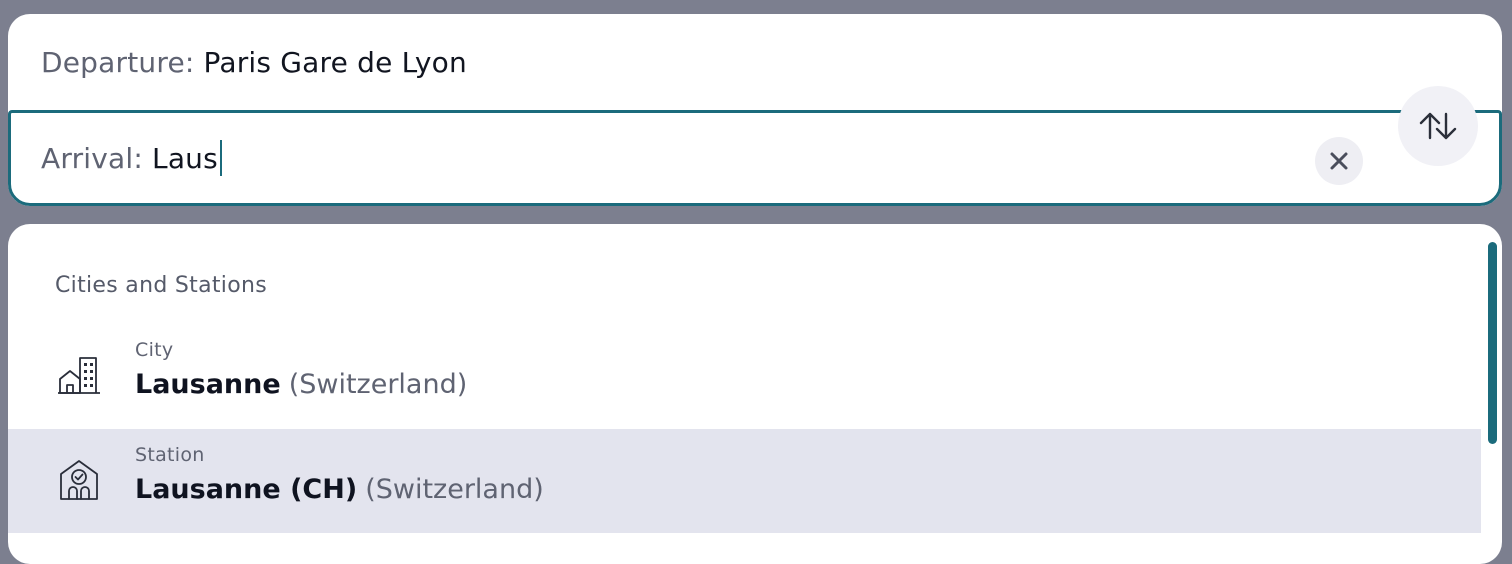 The width and height of the screenshot is (1512, 564). Describe the element at coordinates (92, 158) in the screenshot. I see `arrival-label: Arrival:` at that location.